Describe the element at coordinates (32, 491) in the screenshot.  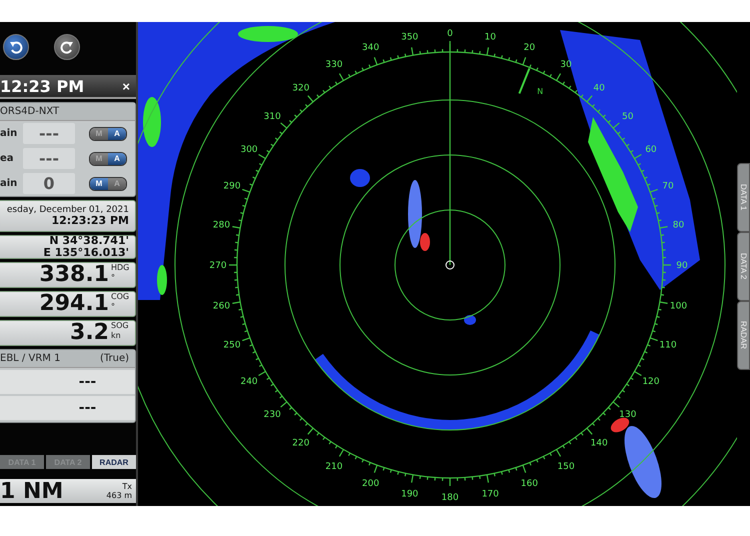
I see `range-value: 1 NM` at that location.